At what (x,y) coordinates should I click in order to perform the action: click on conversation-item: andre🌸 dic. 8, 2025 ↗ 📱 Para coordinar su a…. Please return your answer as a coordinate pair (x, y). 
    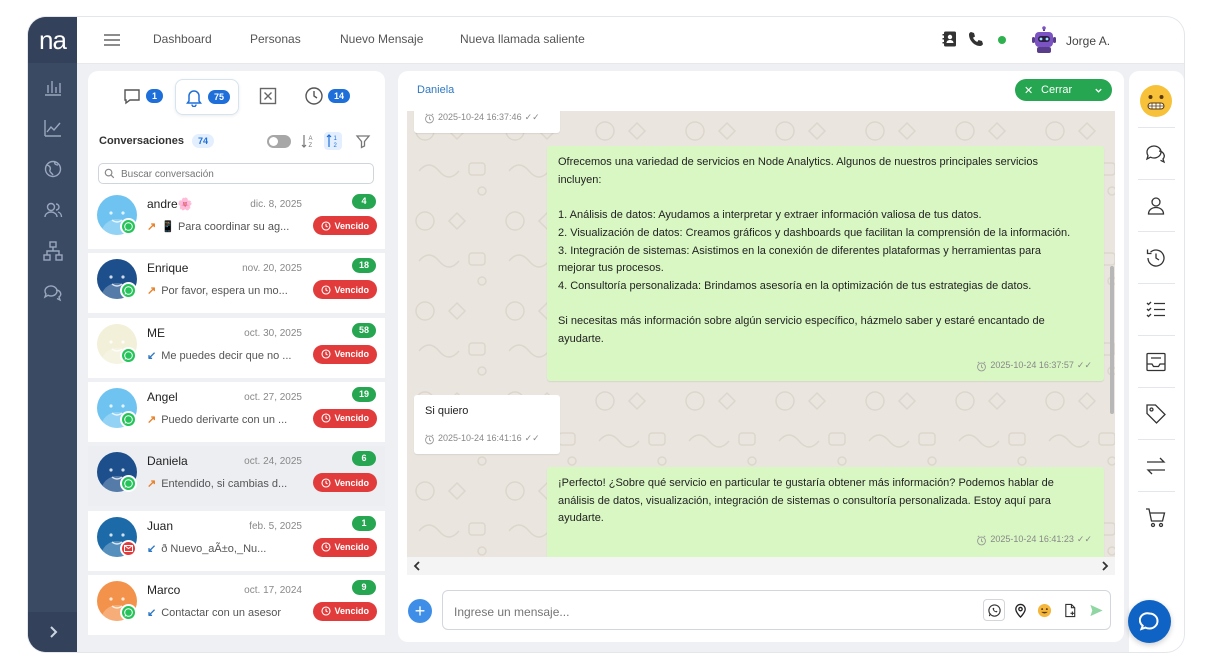
    Looking at the image, I should click on (236, 219).